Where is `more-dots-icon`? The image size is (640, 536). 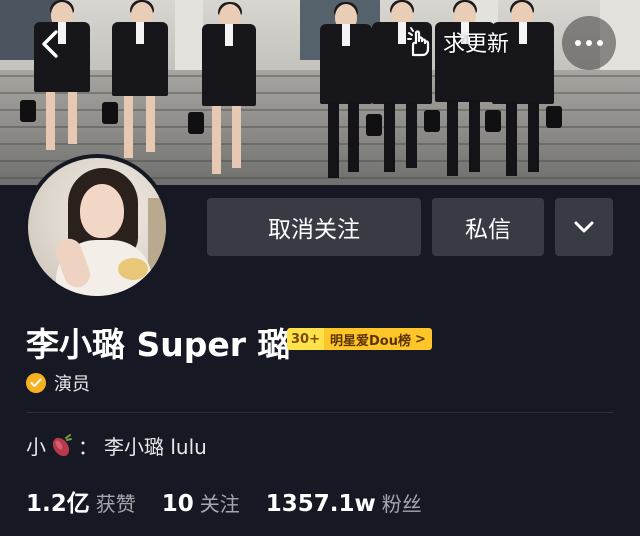 more-dots-icon is located at coordinates (578, 43).